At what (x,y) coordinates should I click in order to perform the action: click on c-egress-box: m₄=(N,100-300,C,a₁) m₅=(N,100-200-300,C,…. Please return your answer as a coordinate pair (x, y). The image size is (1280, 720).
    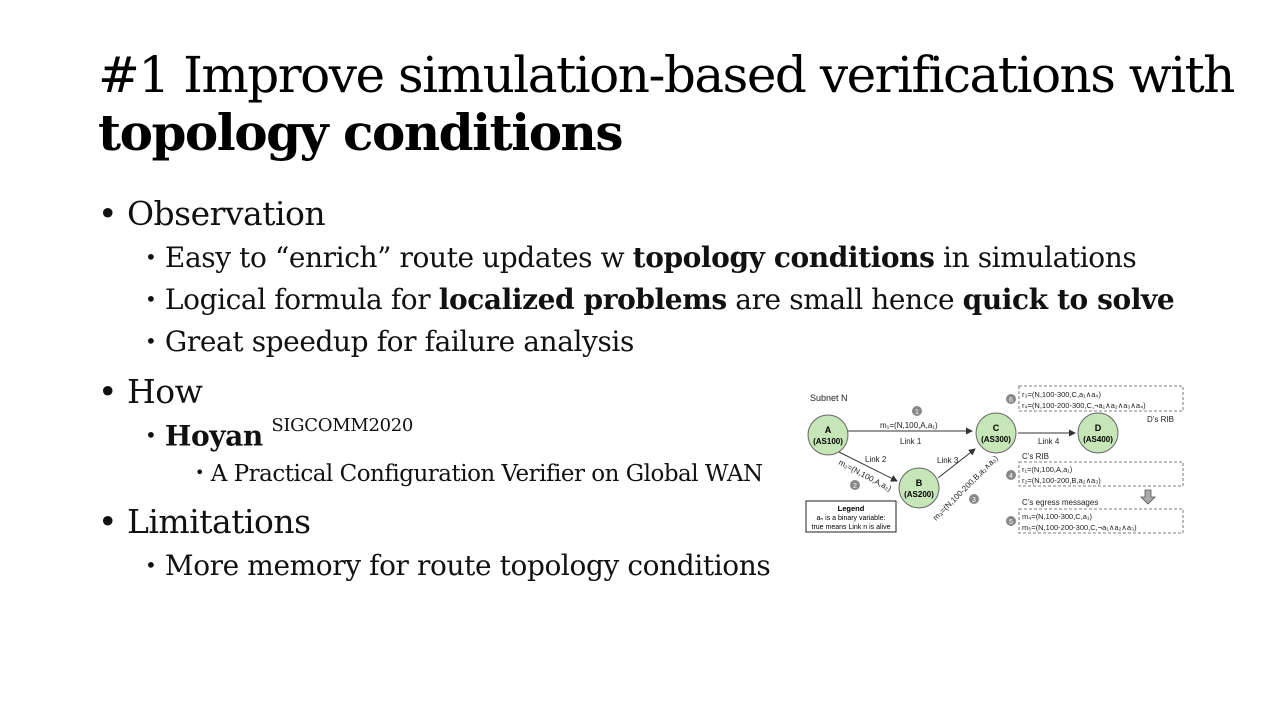
    Looking at the image, I should click on (1101, 521).